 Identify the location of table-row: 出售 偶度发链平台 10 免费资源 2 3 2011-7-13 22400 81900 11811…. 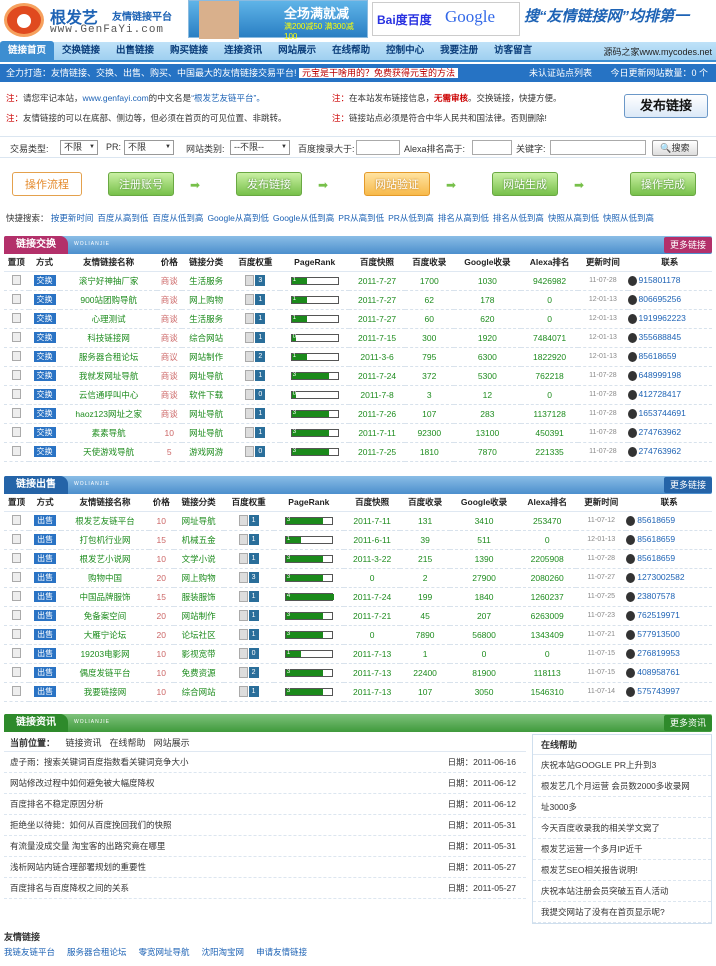
(358, 673).